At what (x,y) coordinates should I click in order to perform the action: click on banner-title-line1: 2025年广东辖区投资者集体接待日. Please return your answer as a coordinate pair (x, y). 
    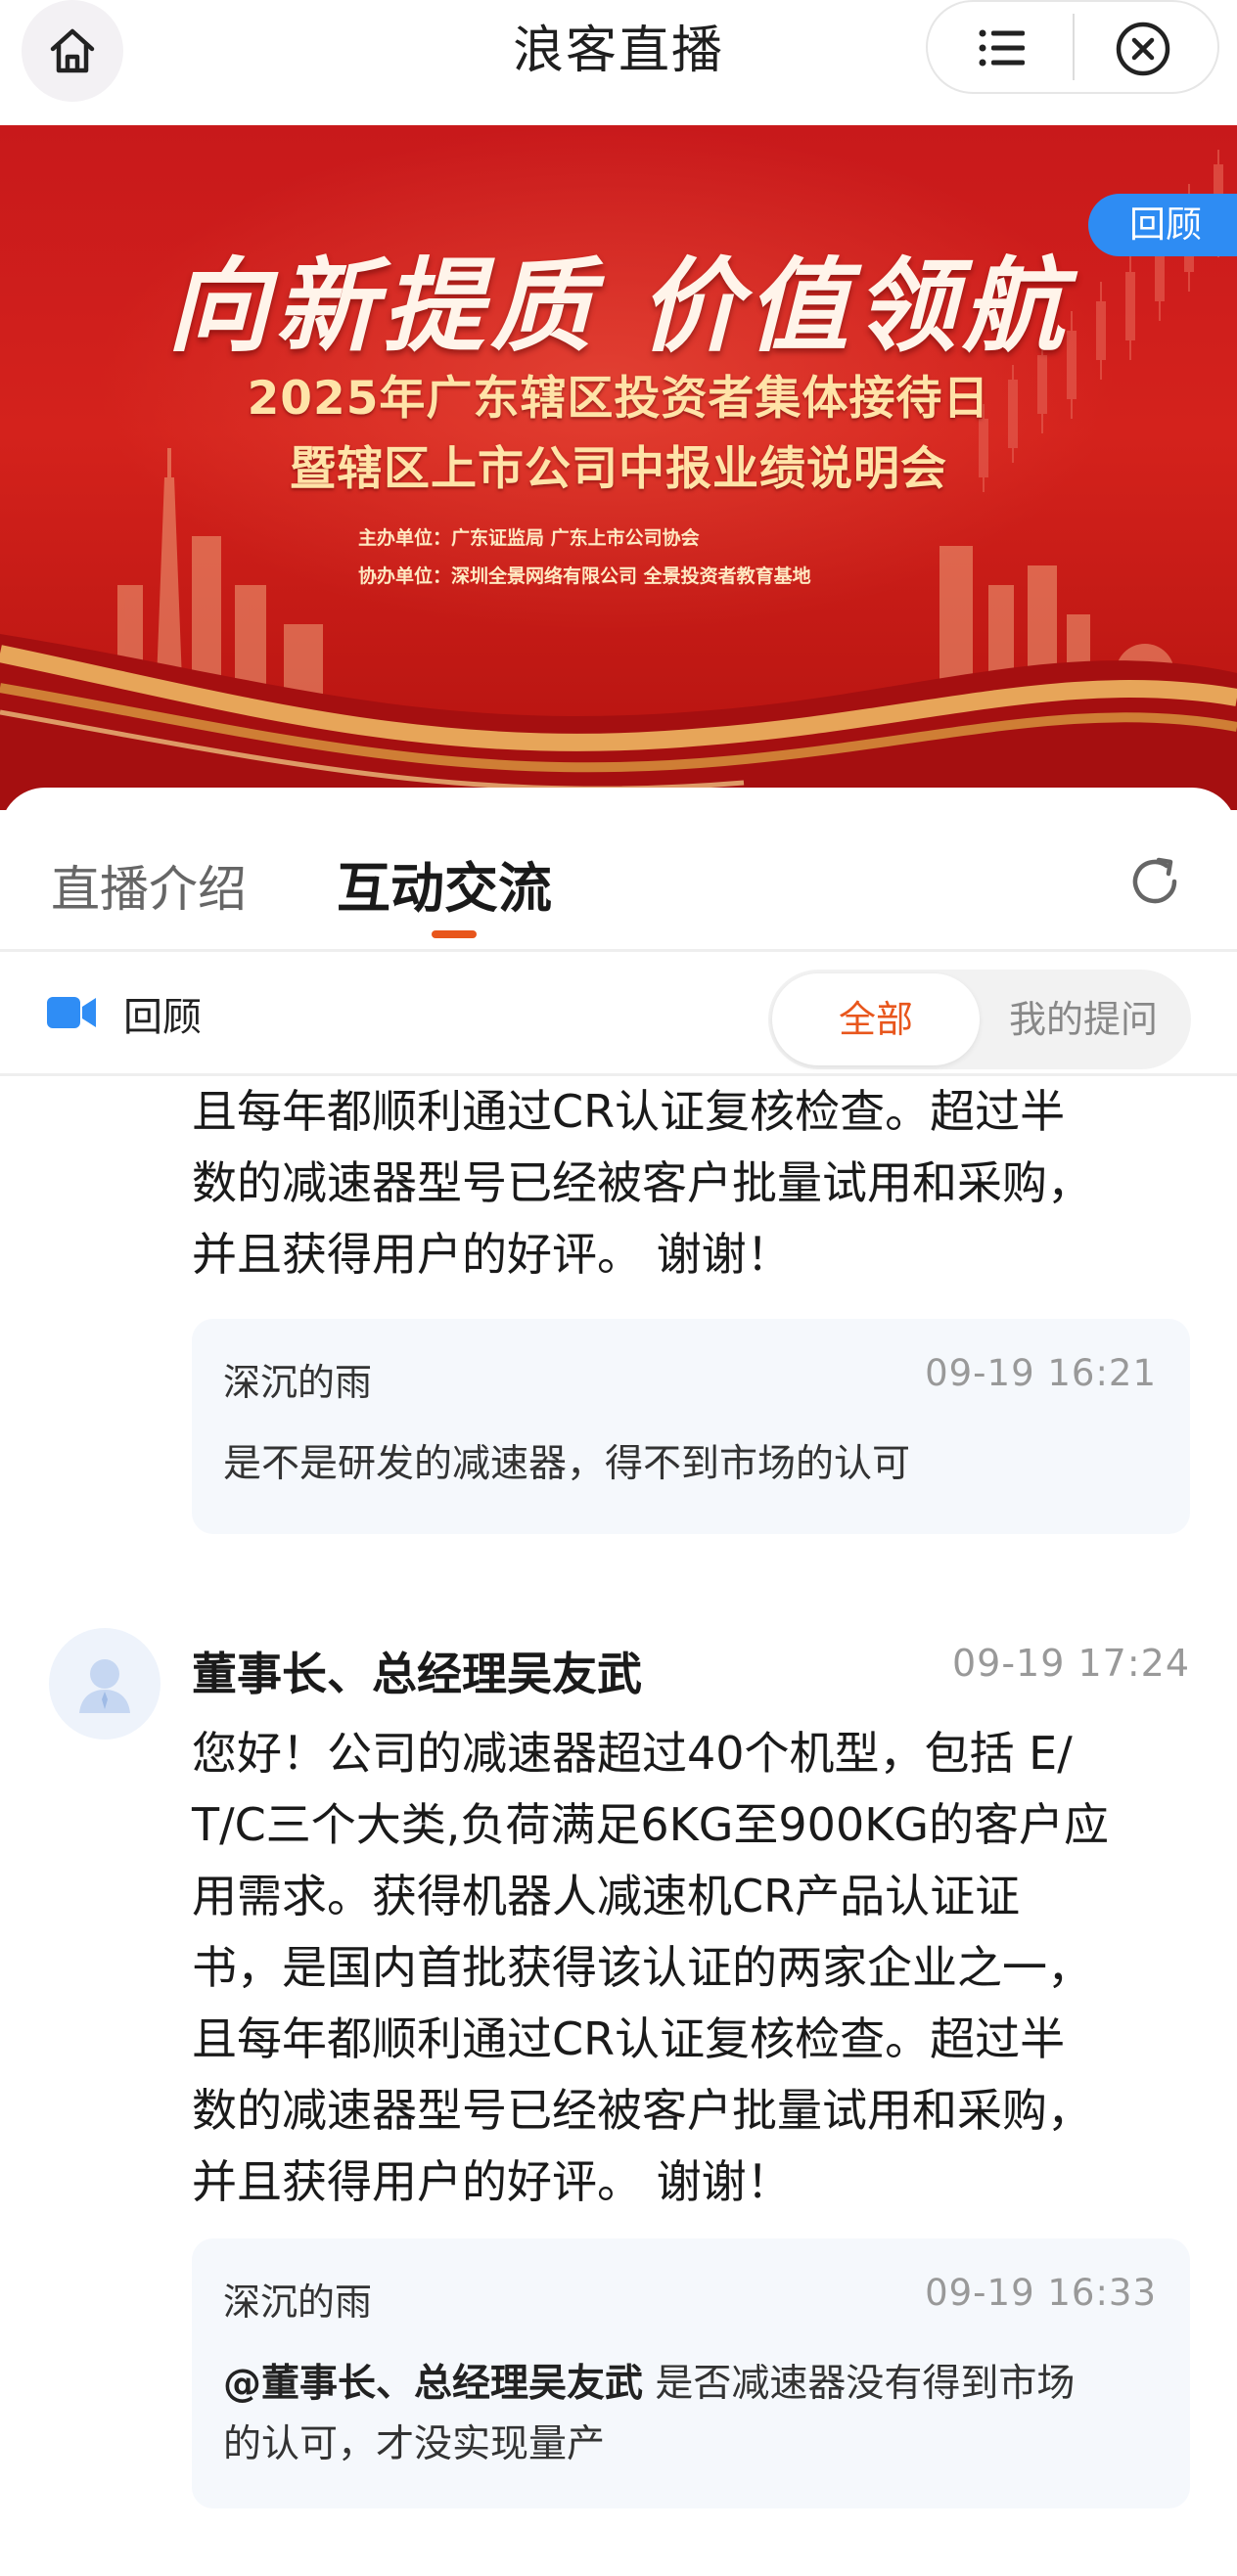
    Looking at the image, I should click on (618, 399).